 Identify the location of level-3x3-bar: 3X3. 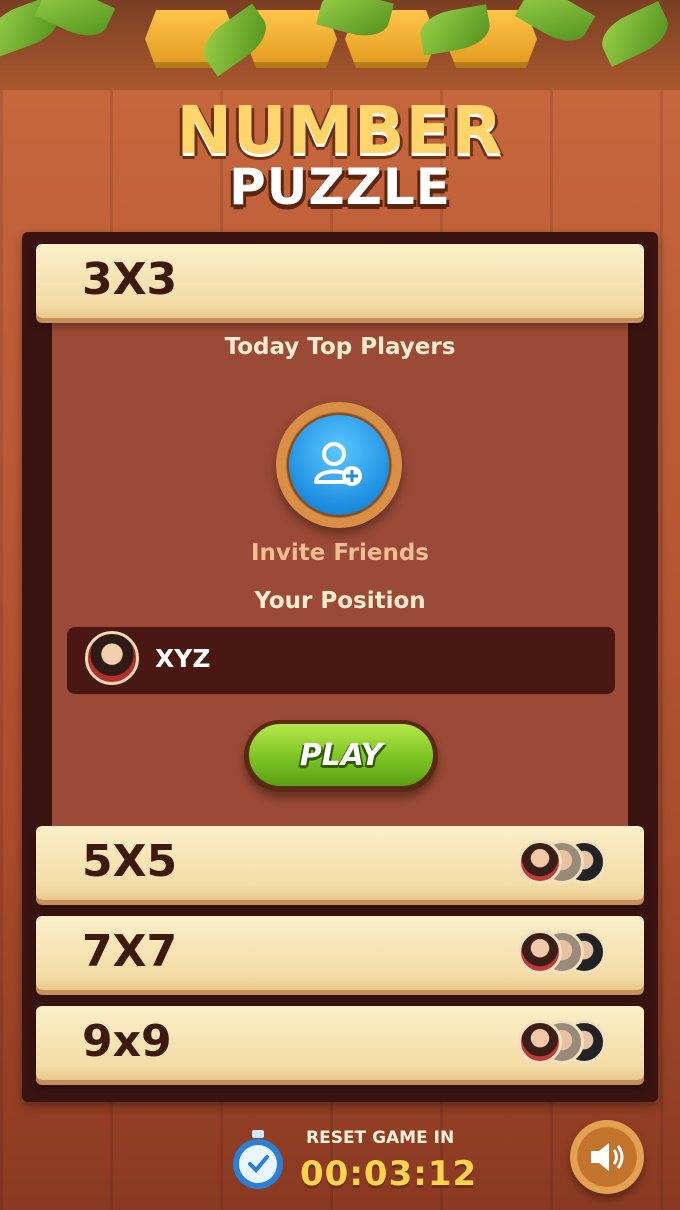
(340, 281).